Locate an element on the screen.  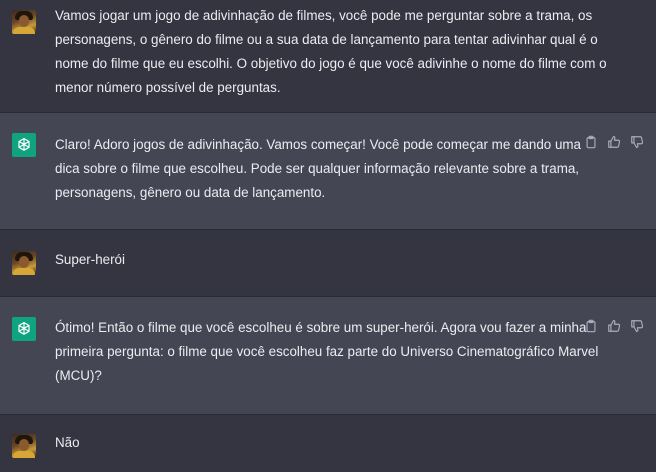
message-line: Não is located at coordinates (67, 442).